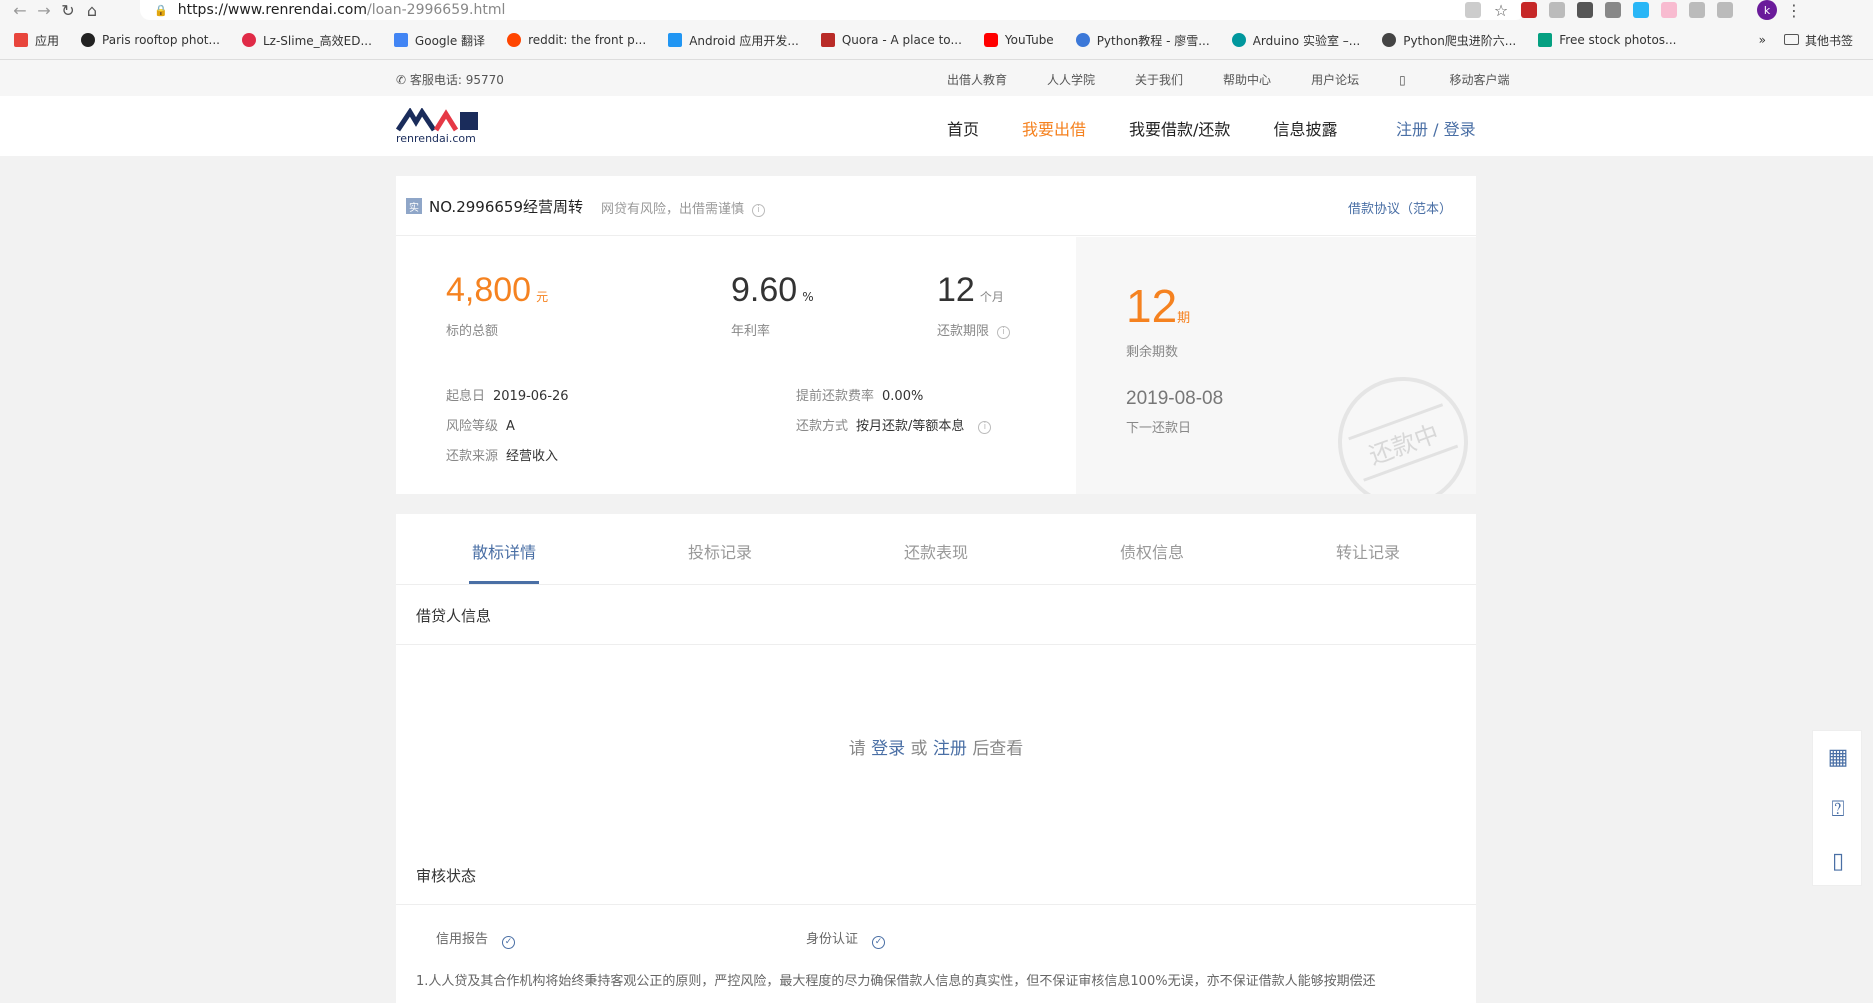 The height and width of the screenshot is (1003, 1873). I want to click on audit-status-title: 审核状态, so click(446, 876).